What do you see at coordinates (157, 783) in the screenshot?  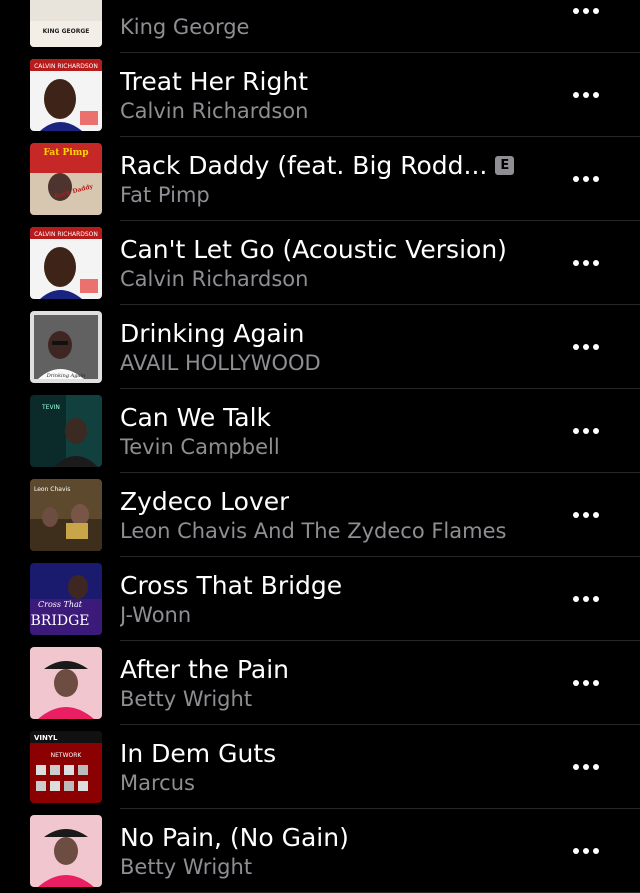 I see `song-artist: Marcus` at bounding box center [157, 783].